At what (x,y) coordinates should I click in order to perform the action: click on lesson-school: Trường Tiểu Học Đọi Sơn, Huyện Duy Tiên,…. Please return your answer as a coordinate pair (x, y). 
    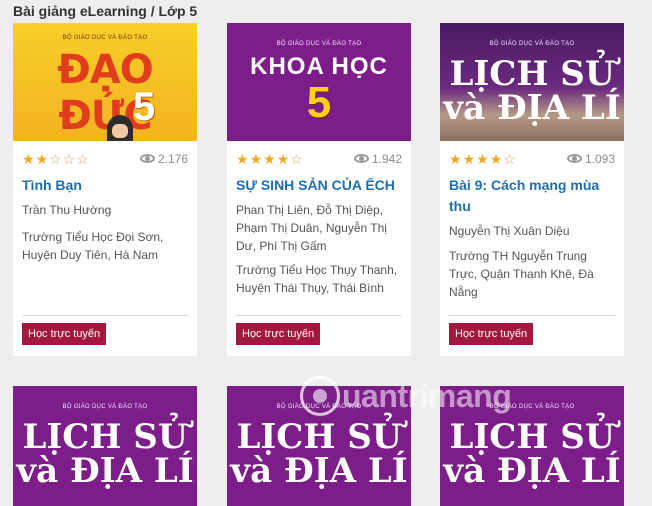
    Looking at the image, I should click on (93, 246).